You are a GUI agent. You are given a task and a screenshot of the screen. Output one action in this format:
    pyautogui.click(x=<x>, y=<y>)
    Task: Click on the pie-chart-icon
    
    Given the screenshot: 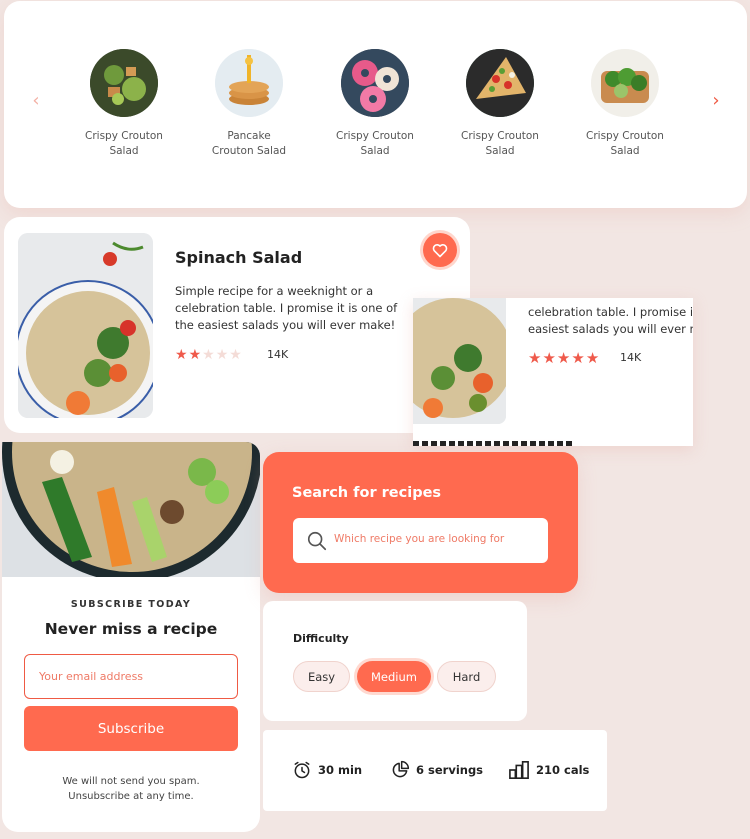 What is the action you would take?
    pyautogui.click(x=401, y=769)
    